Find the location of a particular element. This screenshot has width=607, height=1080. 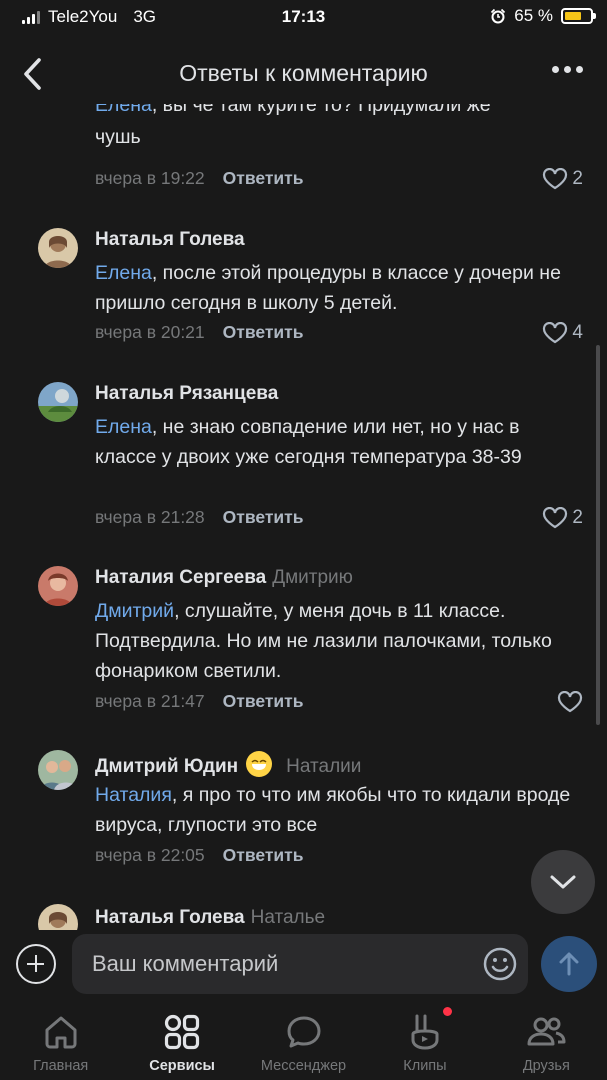

send-button is located at coordinates (569, 964).